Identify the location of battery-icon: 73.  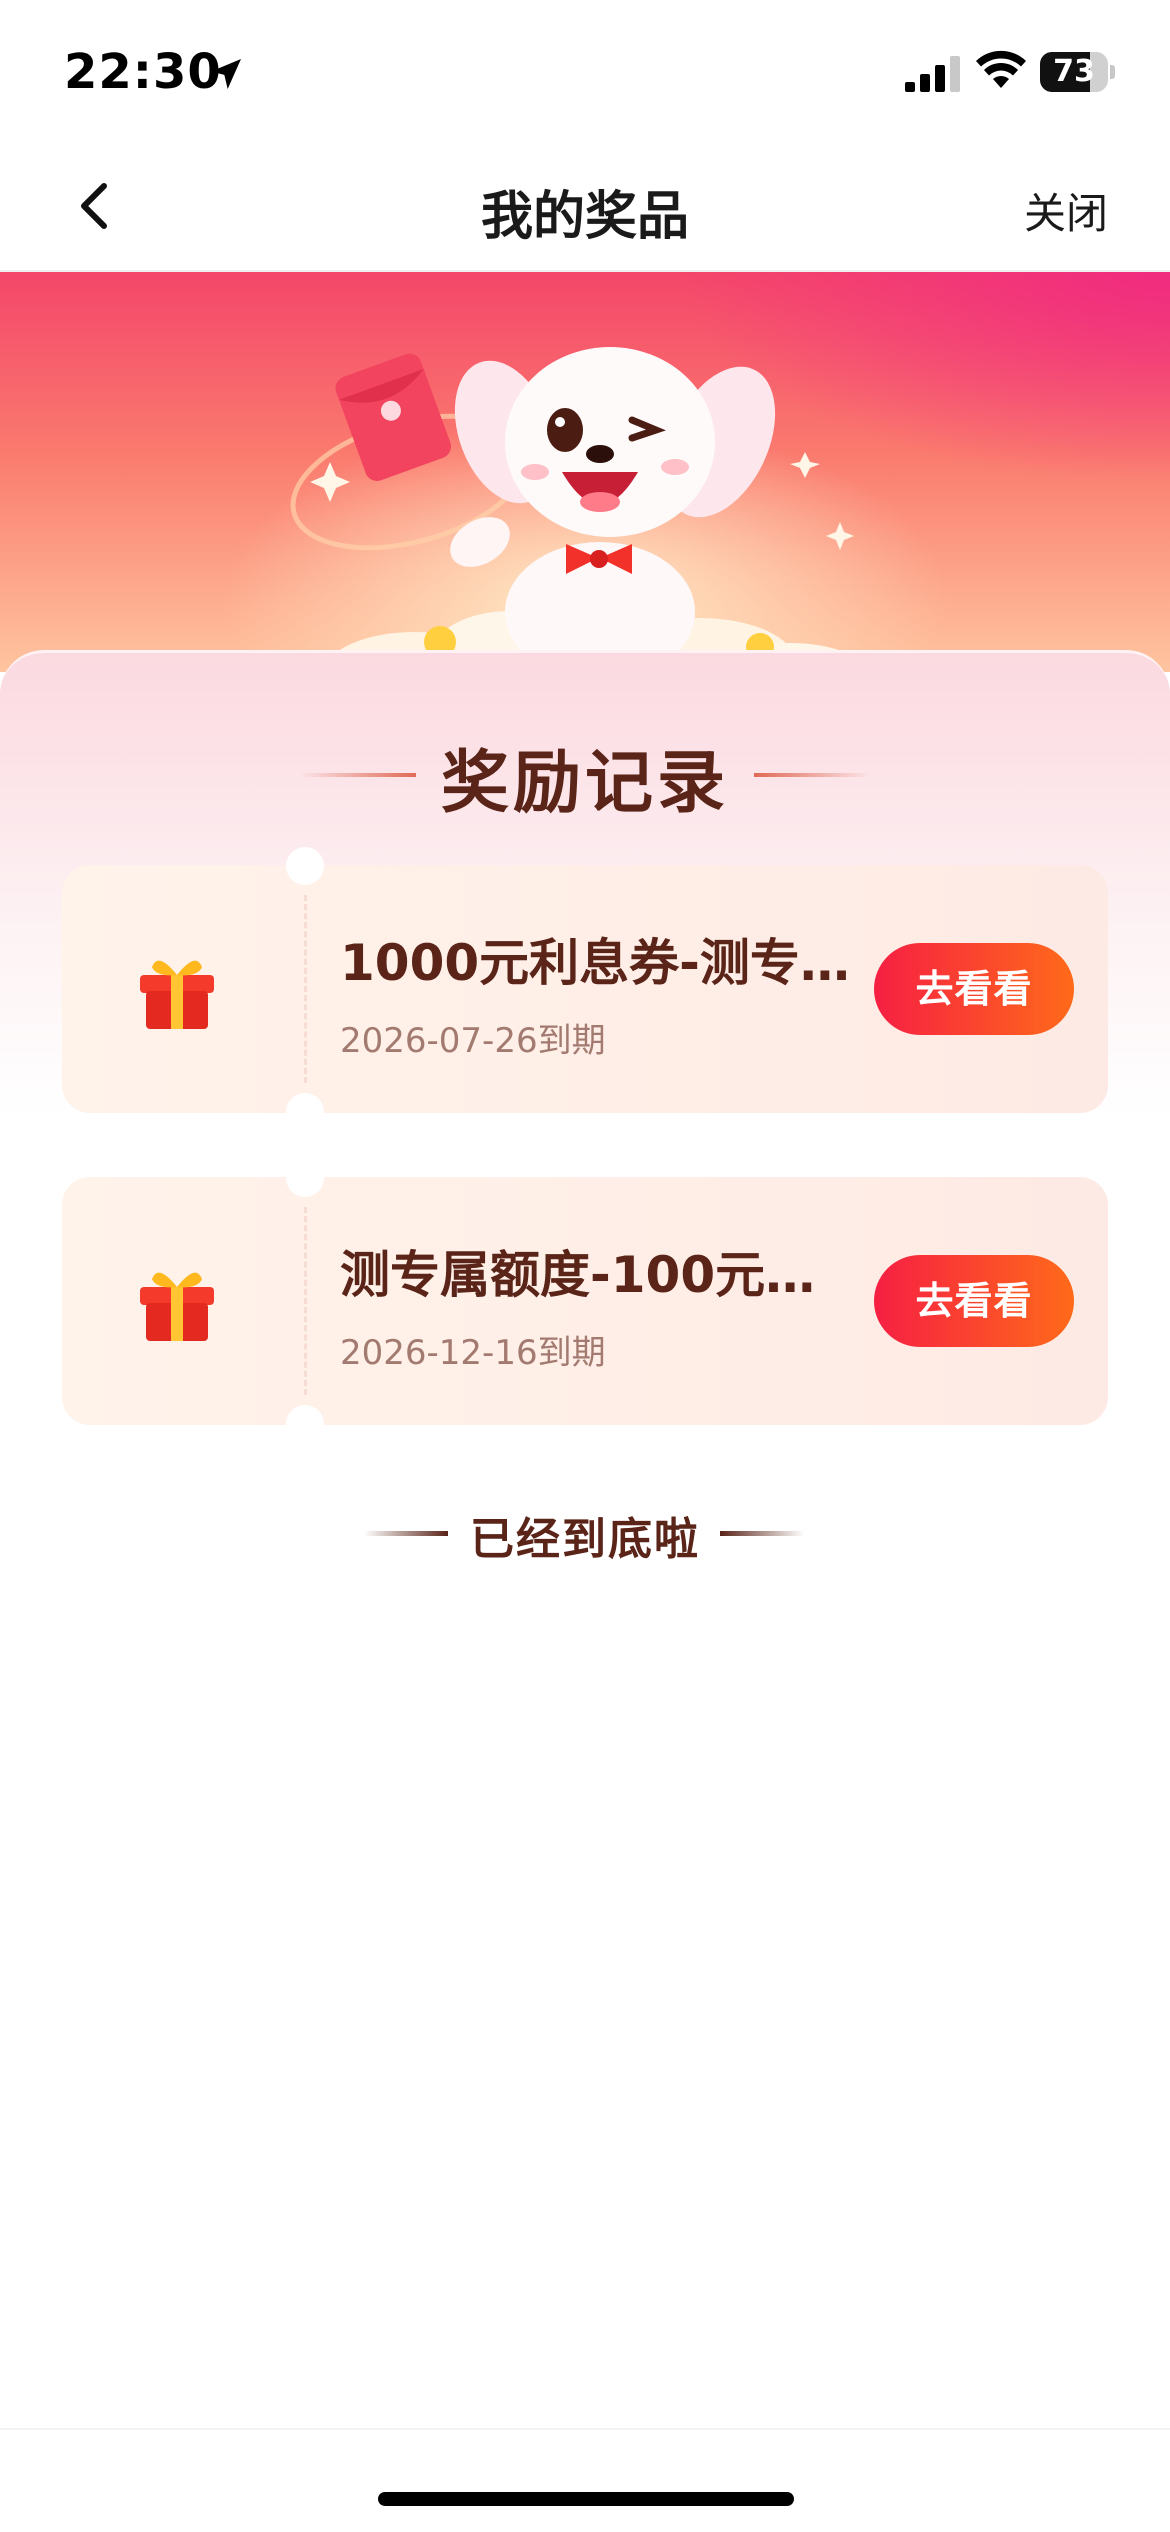
(1077, 72).